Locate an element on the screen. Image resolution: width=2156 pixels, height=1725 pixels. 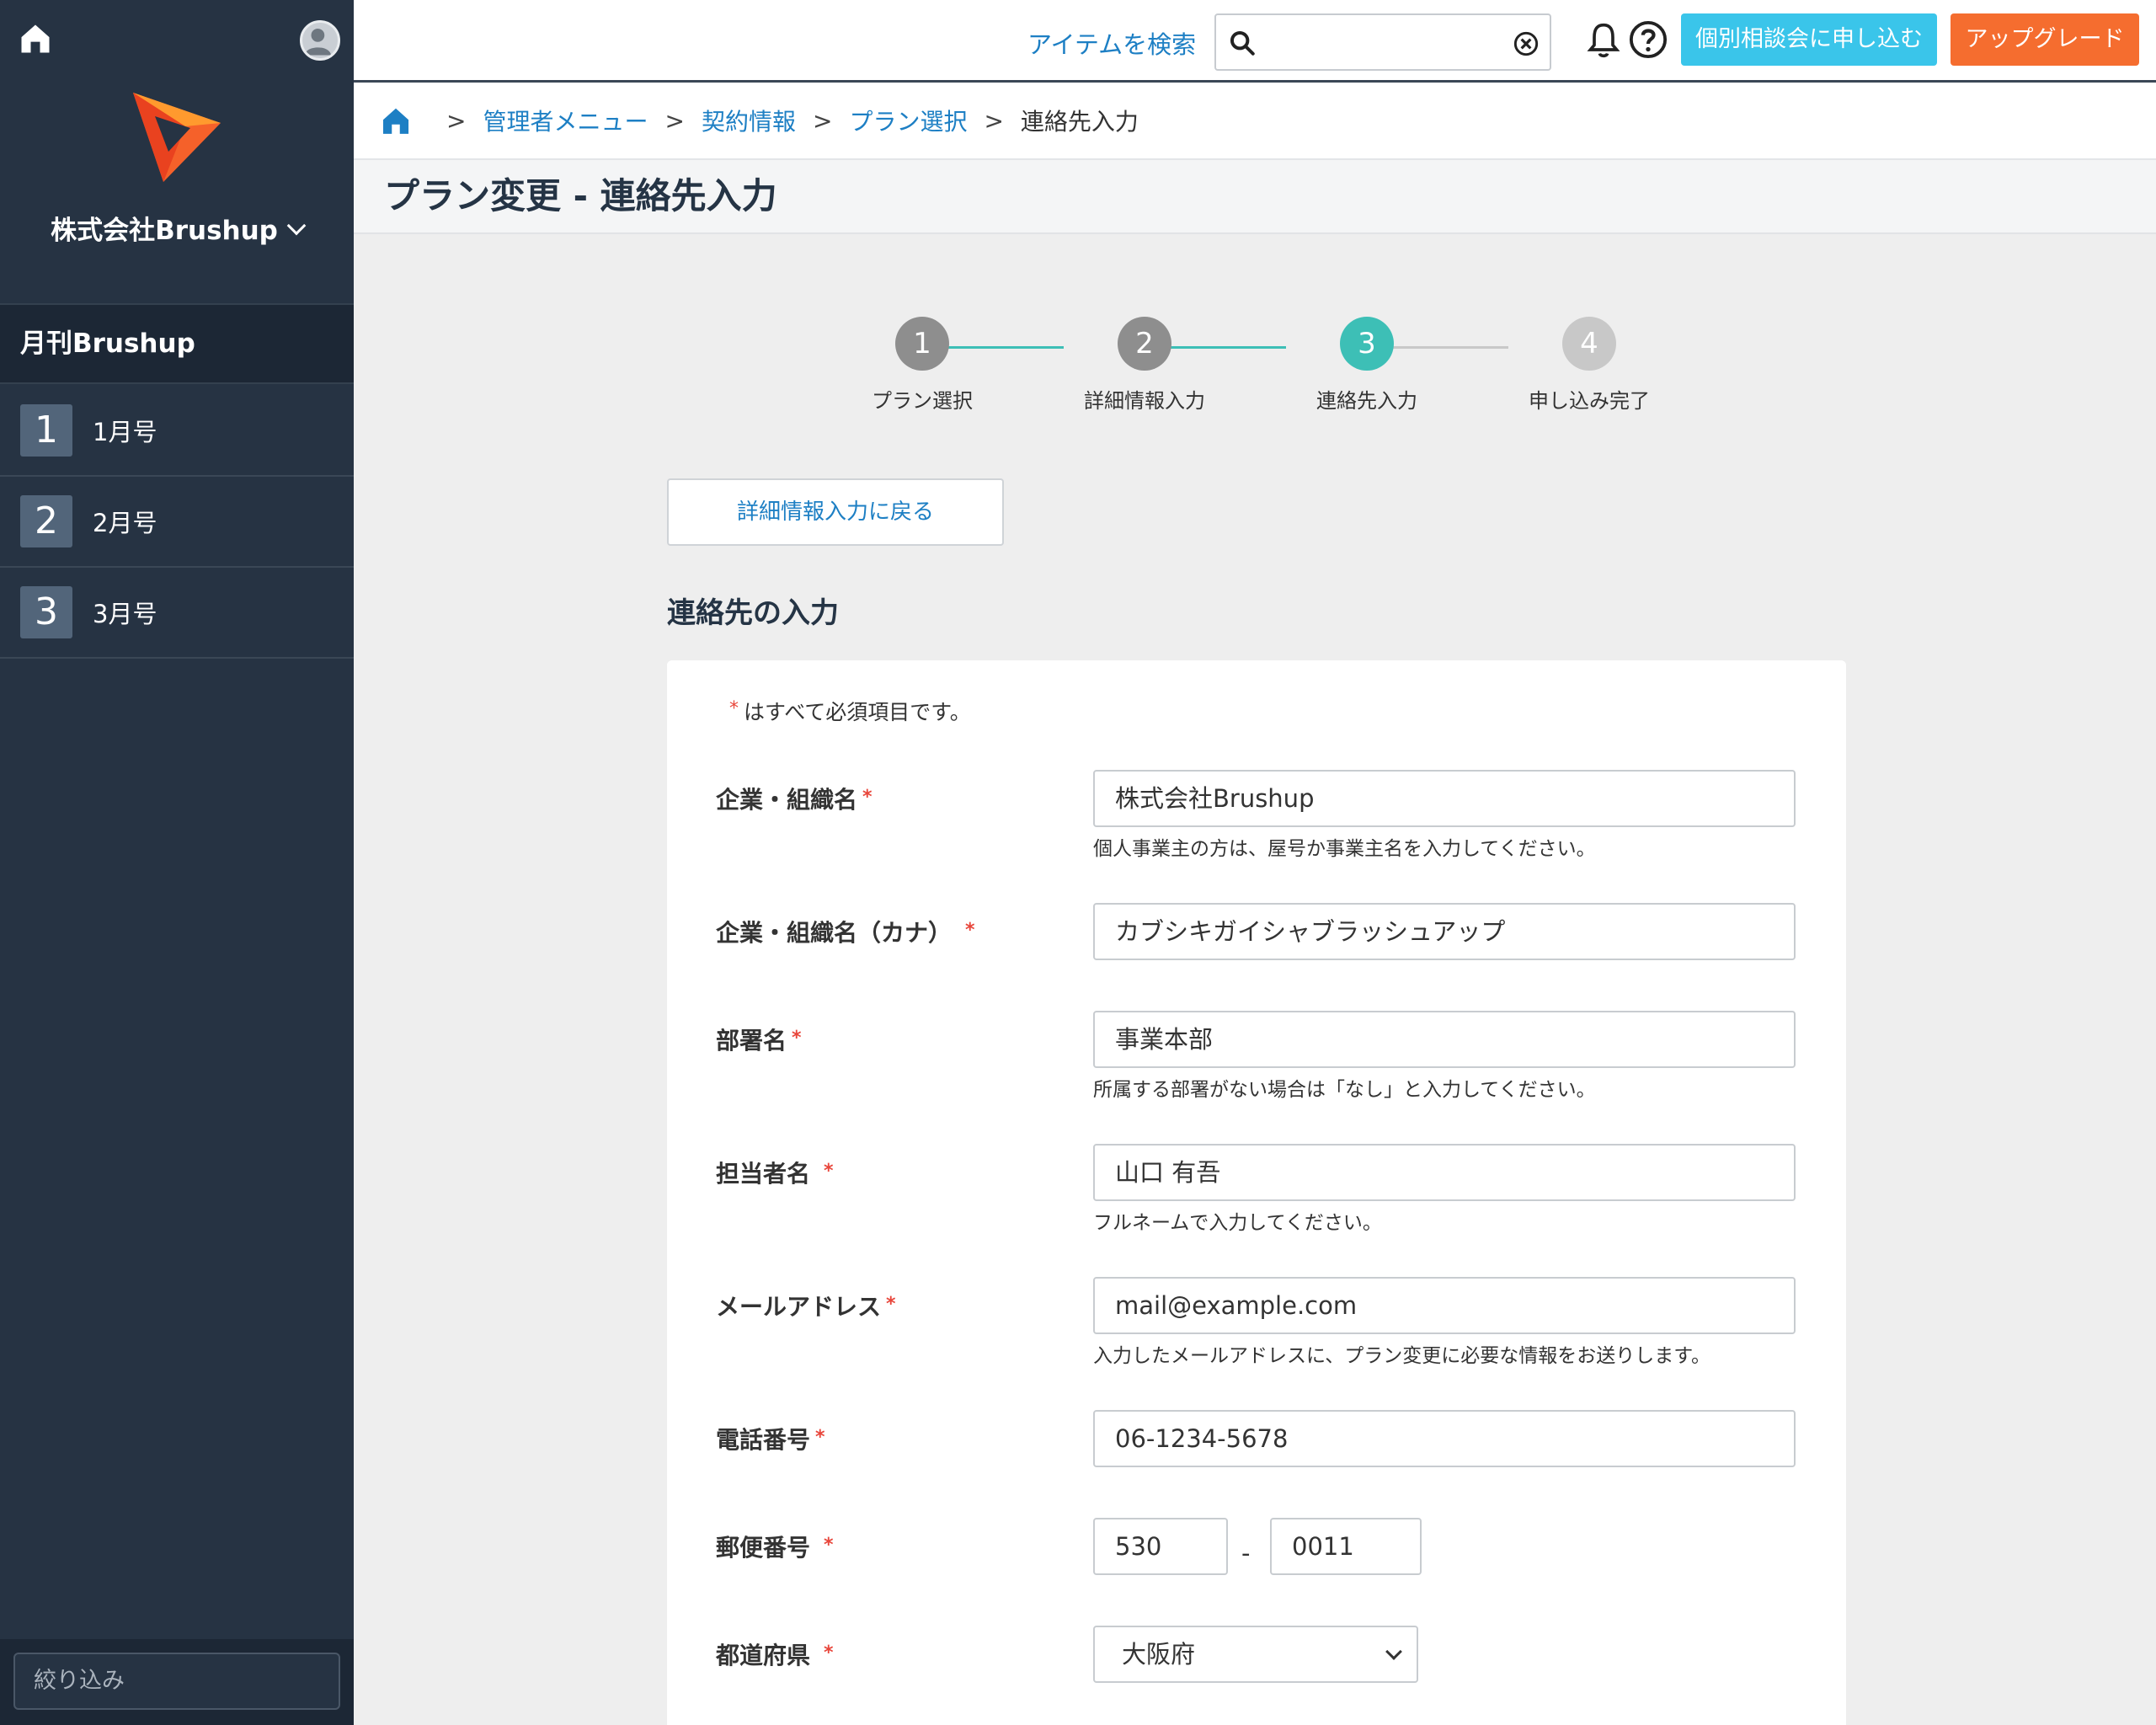
company-kana-label: 企業・組織名（カナ） * is located at coordinates (848, 932).